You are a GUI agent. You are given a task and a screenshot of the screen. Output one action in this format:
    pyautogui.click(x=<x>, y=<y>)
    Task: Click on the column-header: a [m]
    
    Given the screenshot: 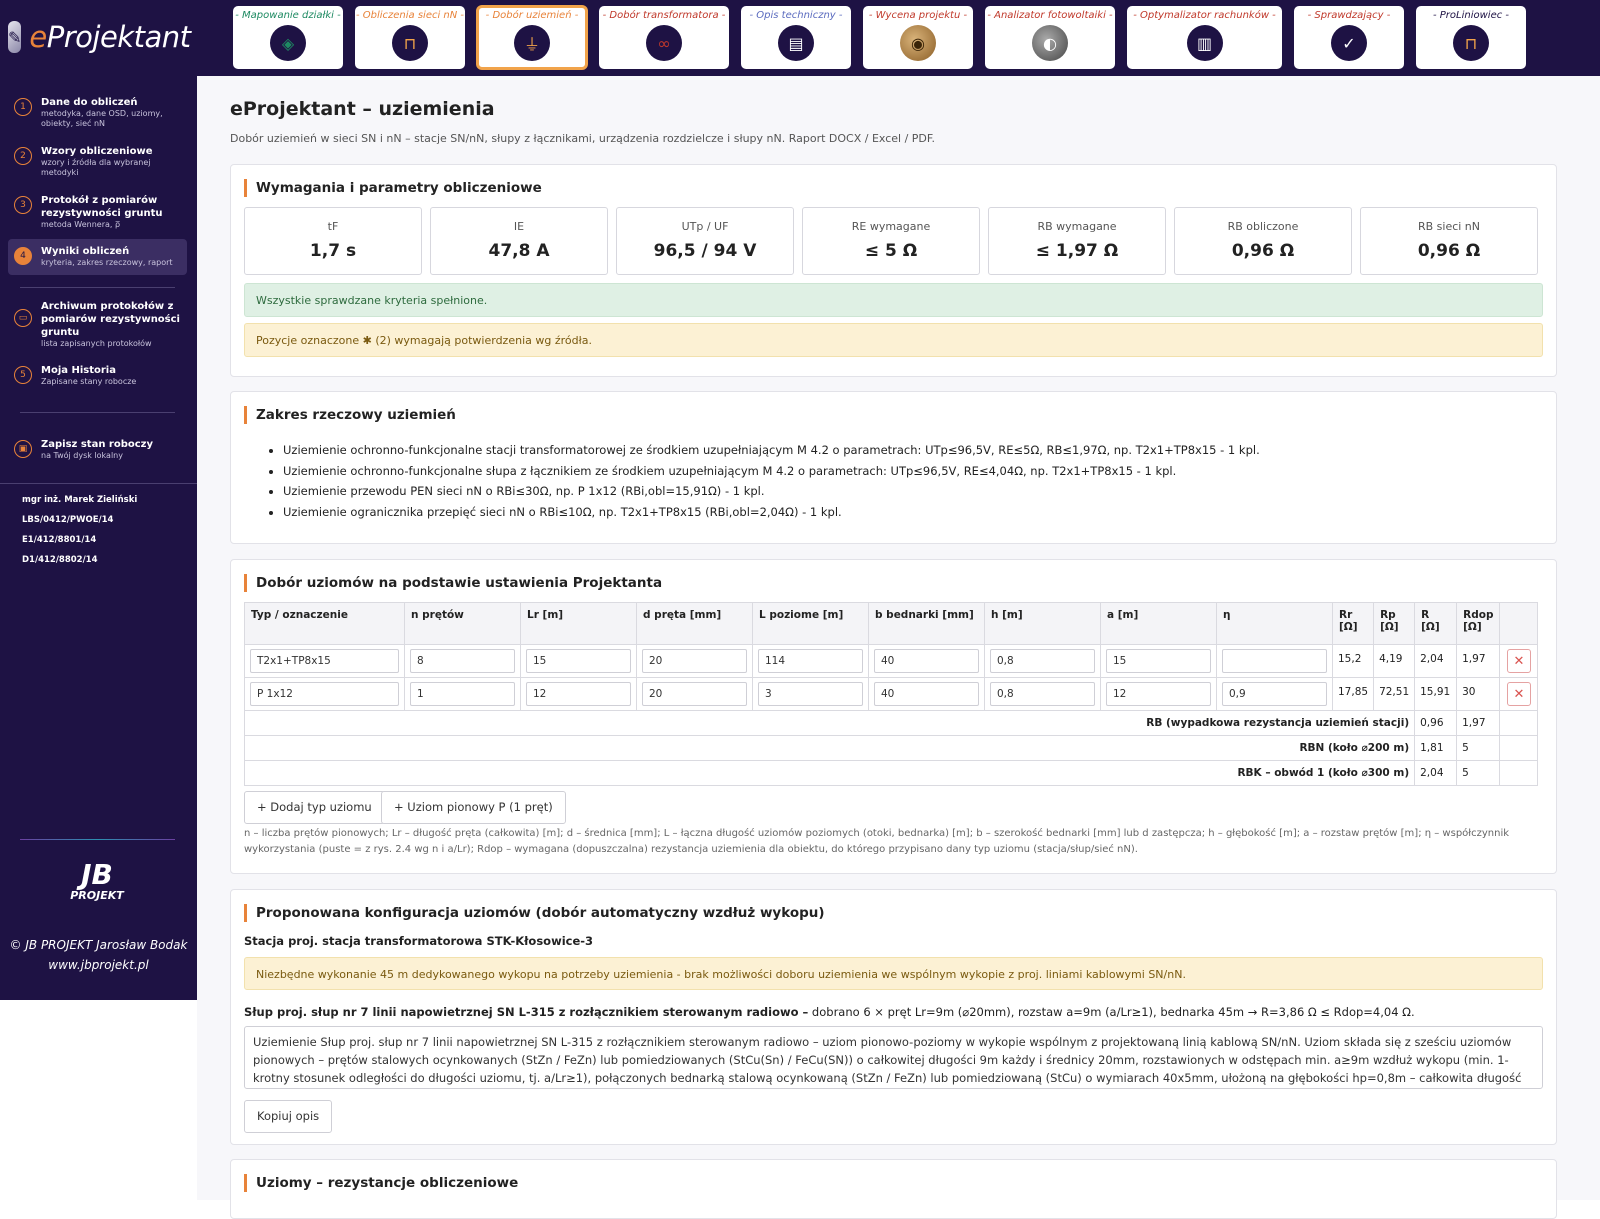 What is the action you would take?
    pyautogui.click(x=1158, y=623)
    